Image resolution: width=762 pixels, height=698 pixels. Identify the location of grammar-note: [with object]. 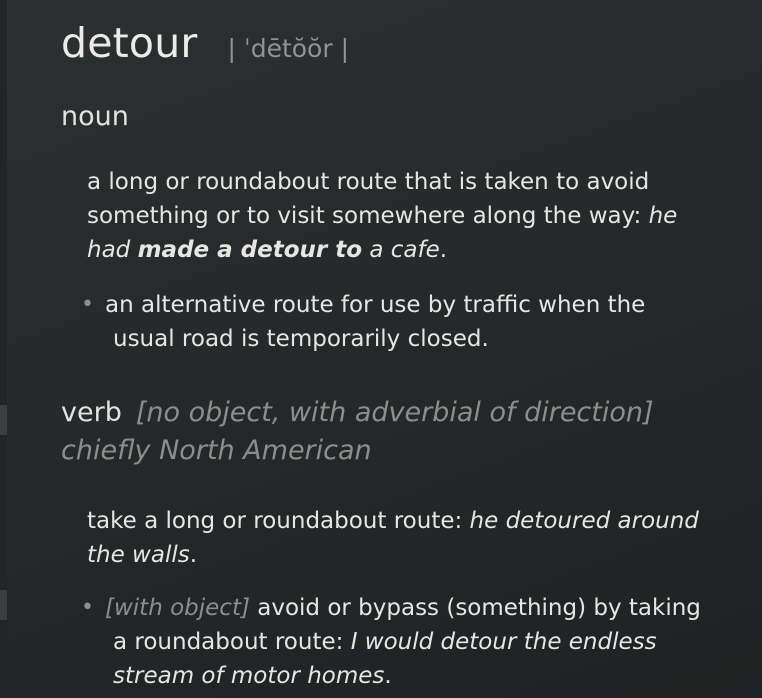
(177, 608).